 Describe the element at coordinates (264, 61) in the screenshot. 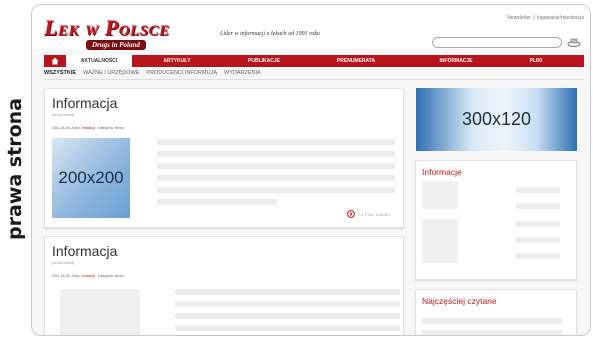

I see `nav-item-publikacje: PUBLIKACJE` at that location.